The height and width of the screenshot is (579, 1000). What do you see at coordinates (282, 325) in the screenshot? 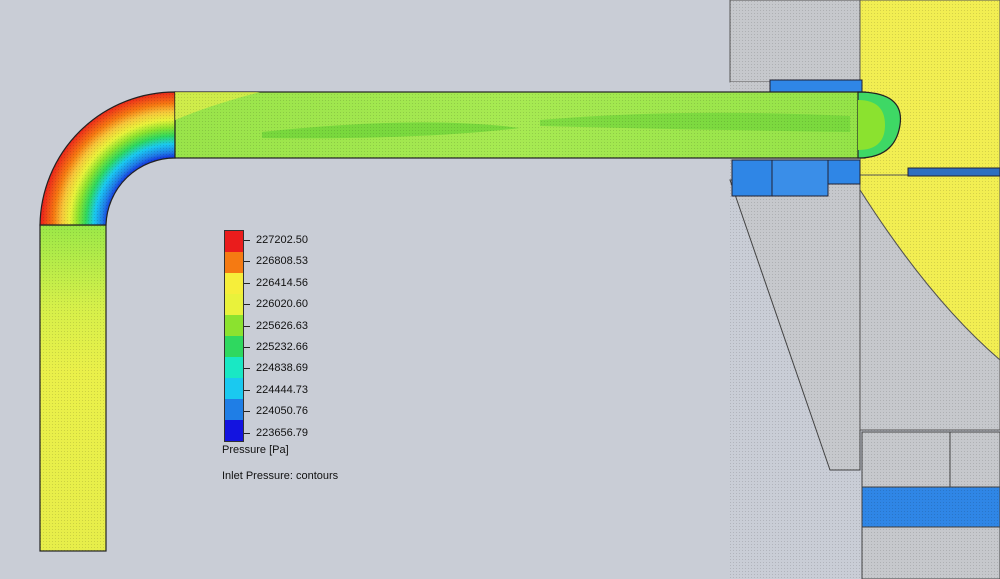
I see `legend-value: 225626.63` at bounding box center [282, 325].